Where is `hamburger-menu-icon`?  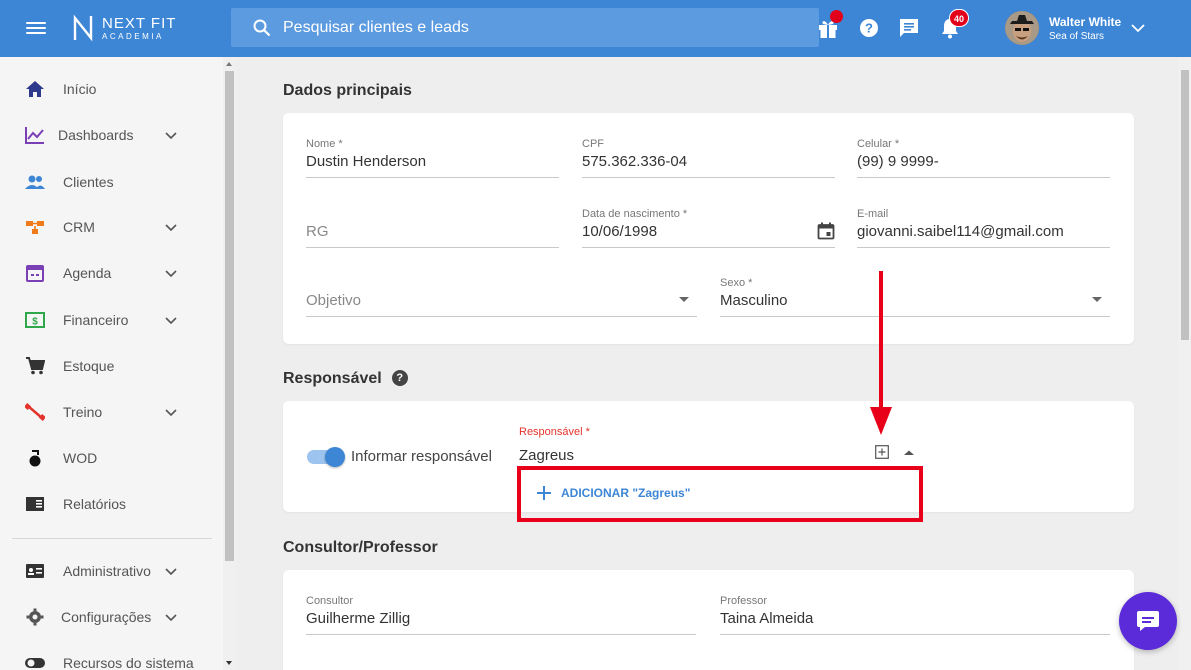 hamburger-menu-icon is located at coordinates (36, 28).